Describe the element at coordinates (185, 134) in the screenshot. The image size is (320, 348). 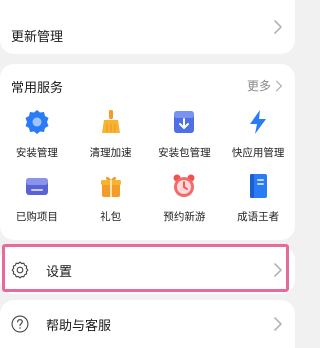
I see `service-package-manage: 安装包管理` at that location.